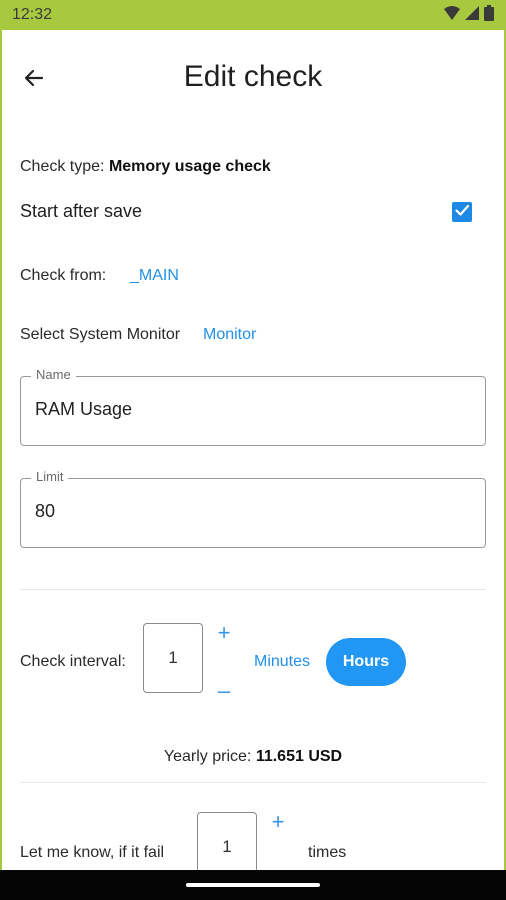  Describe the element at coordinates (100, 334) in the screenshot. I see `system-monitor-label: Select System Monitor` at that location.